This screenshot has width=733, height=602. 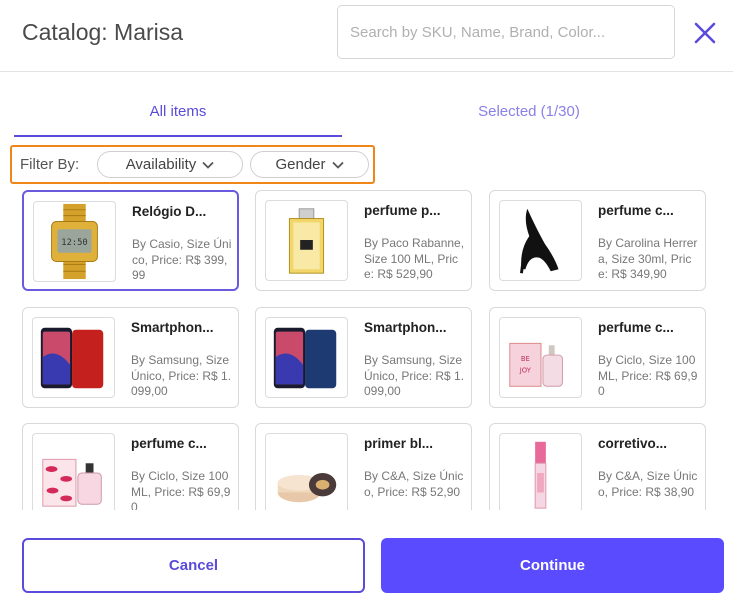 What do you see at coordinates (536, 364) in the screenshot?
I see `pink-perfume-box-icon: BE JOY` at bounding box center [536, 364].